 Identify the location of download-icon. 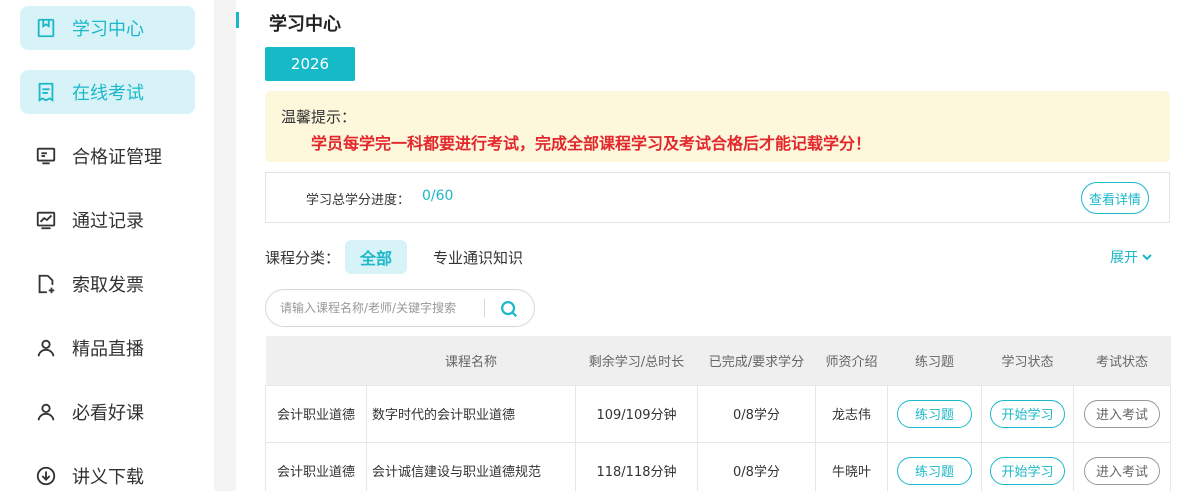
(46, 476).